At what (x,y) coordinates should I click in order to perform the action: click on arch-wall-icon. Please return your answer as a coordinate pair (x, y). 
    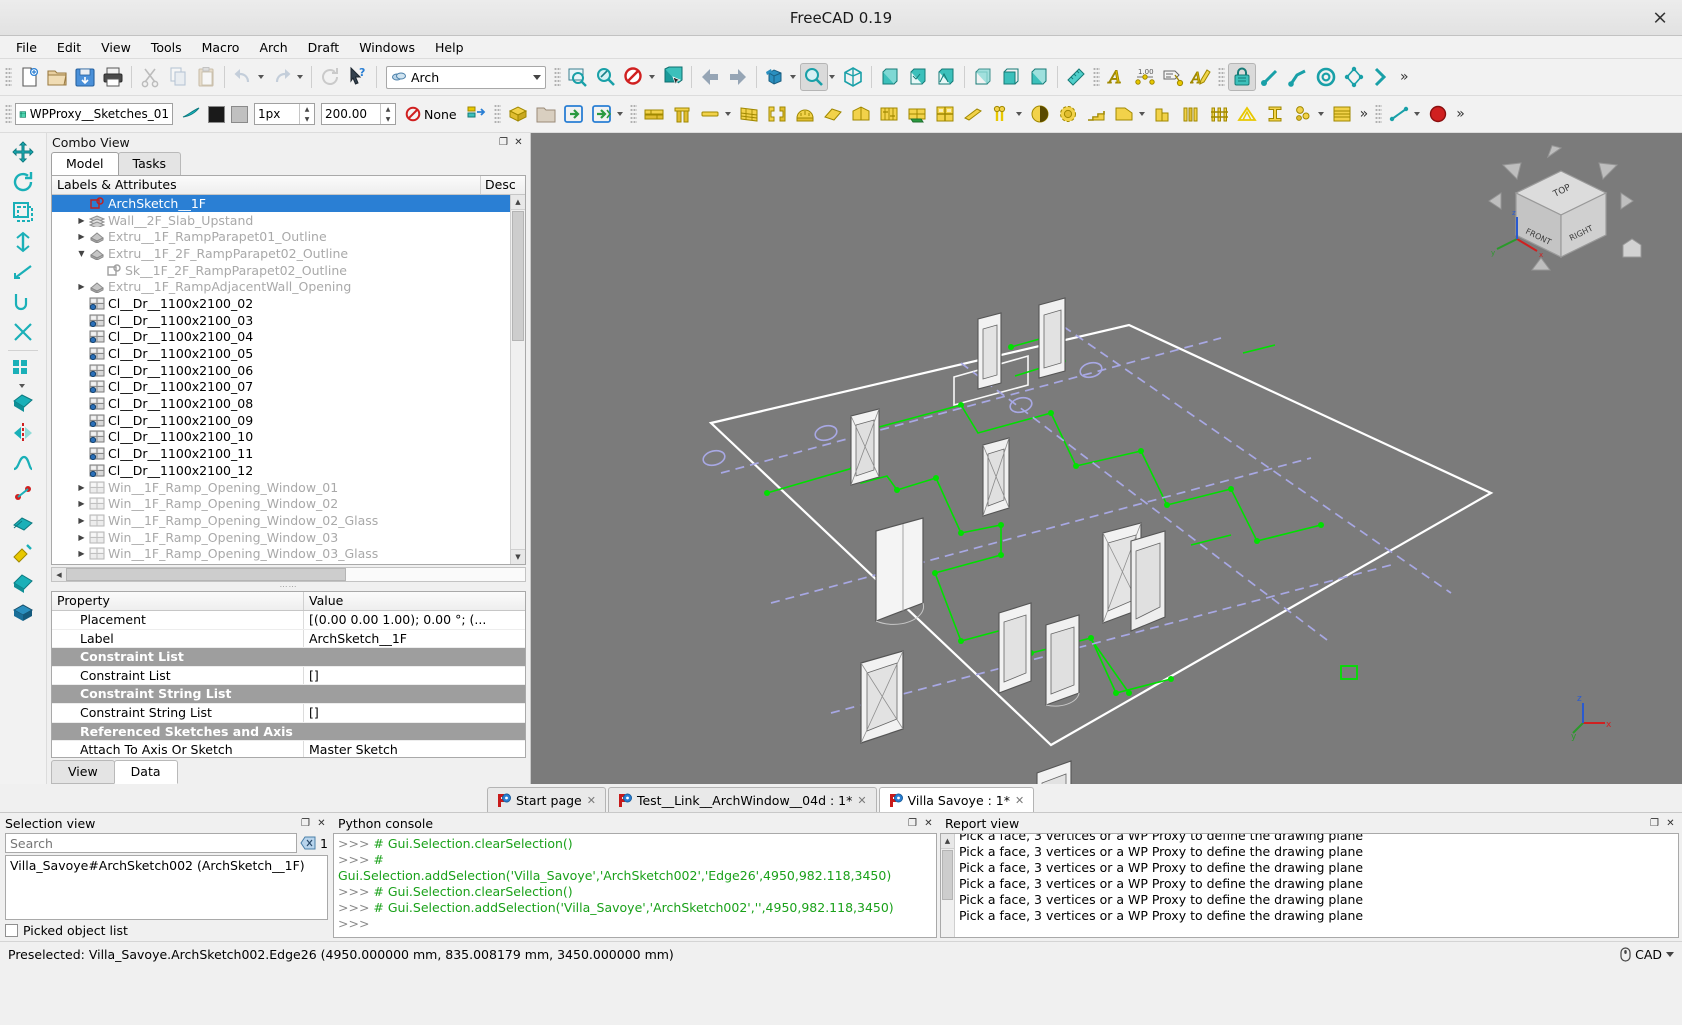
    Looking at the image, I should click on (518, 114).